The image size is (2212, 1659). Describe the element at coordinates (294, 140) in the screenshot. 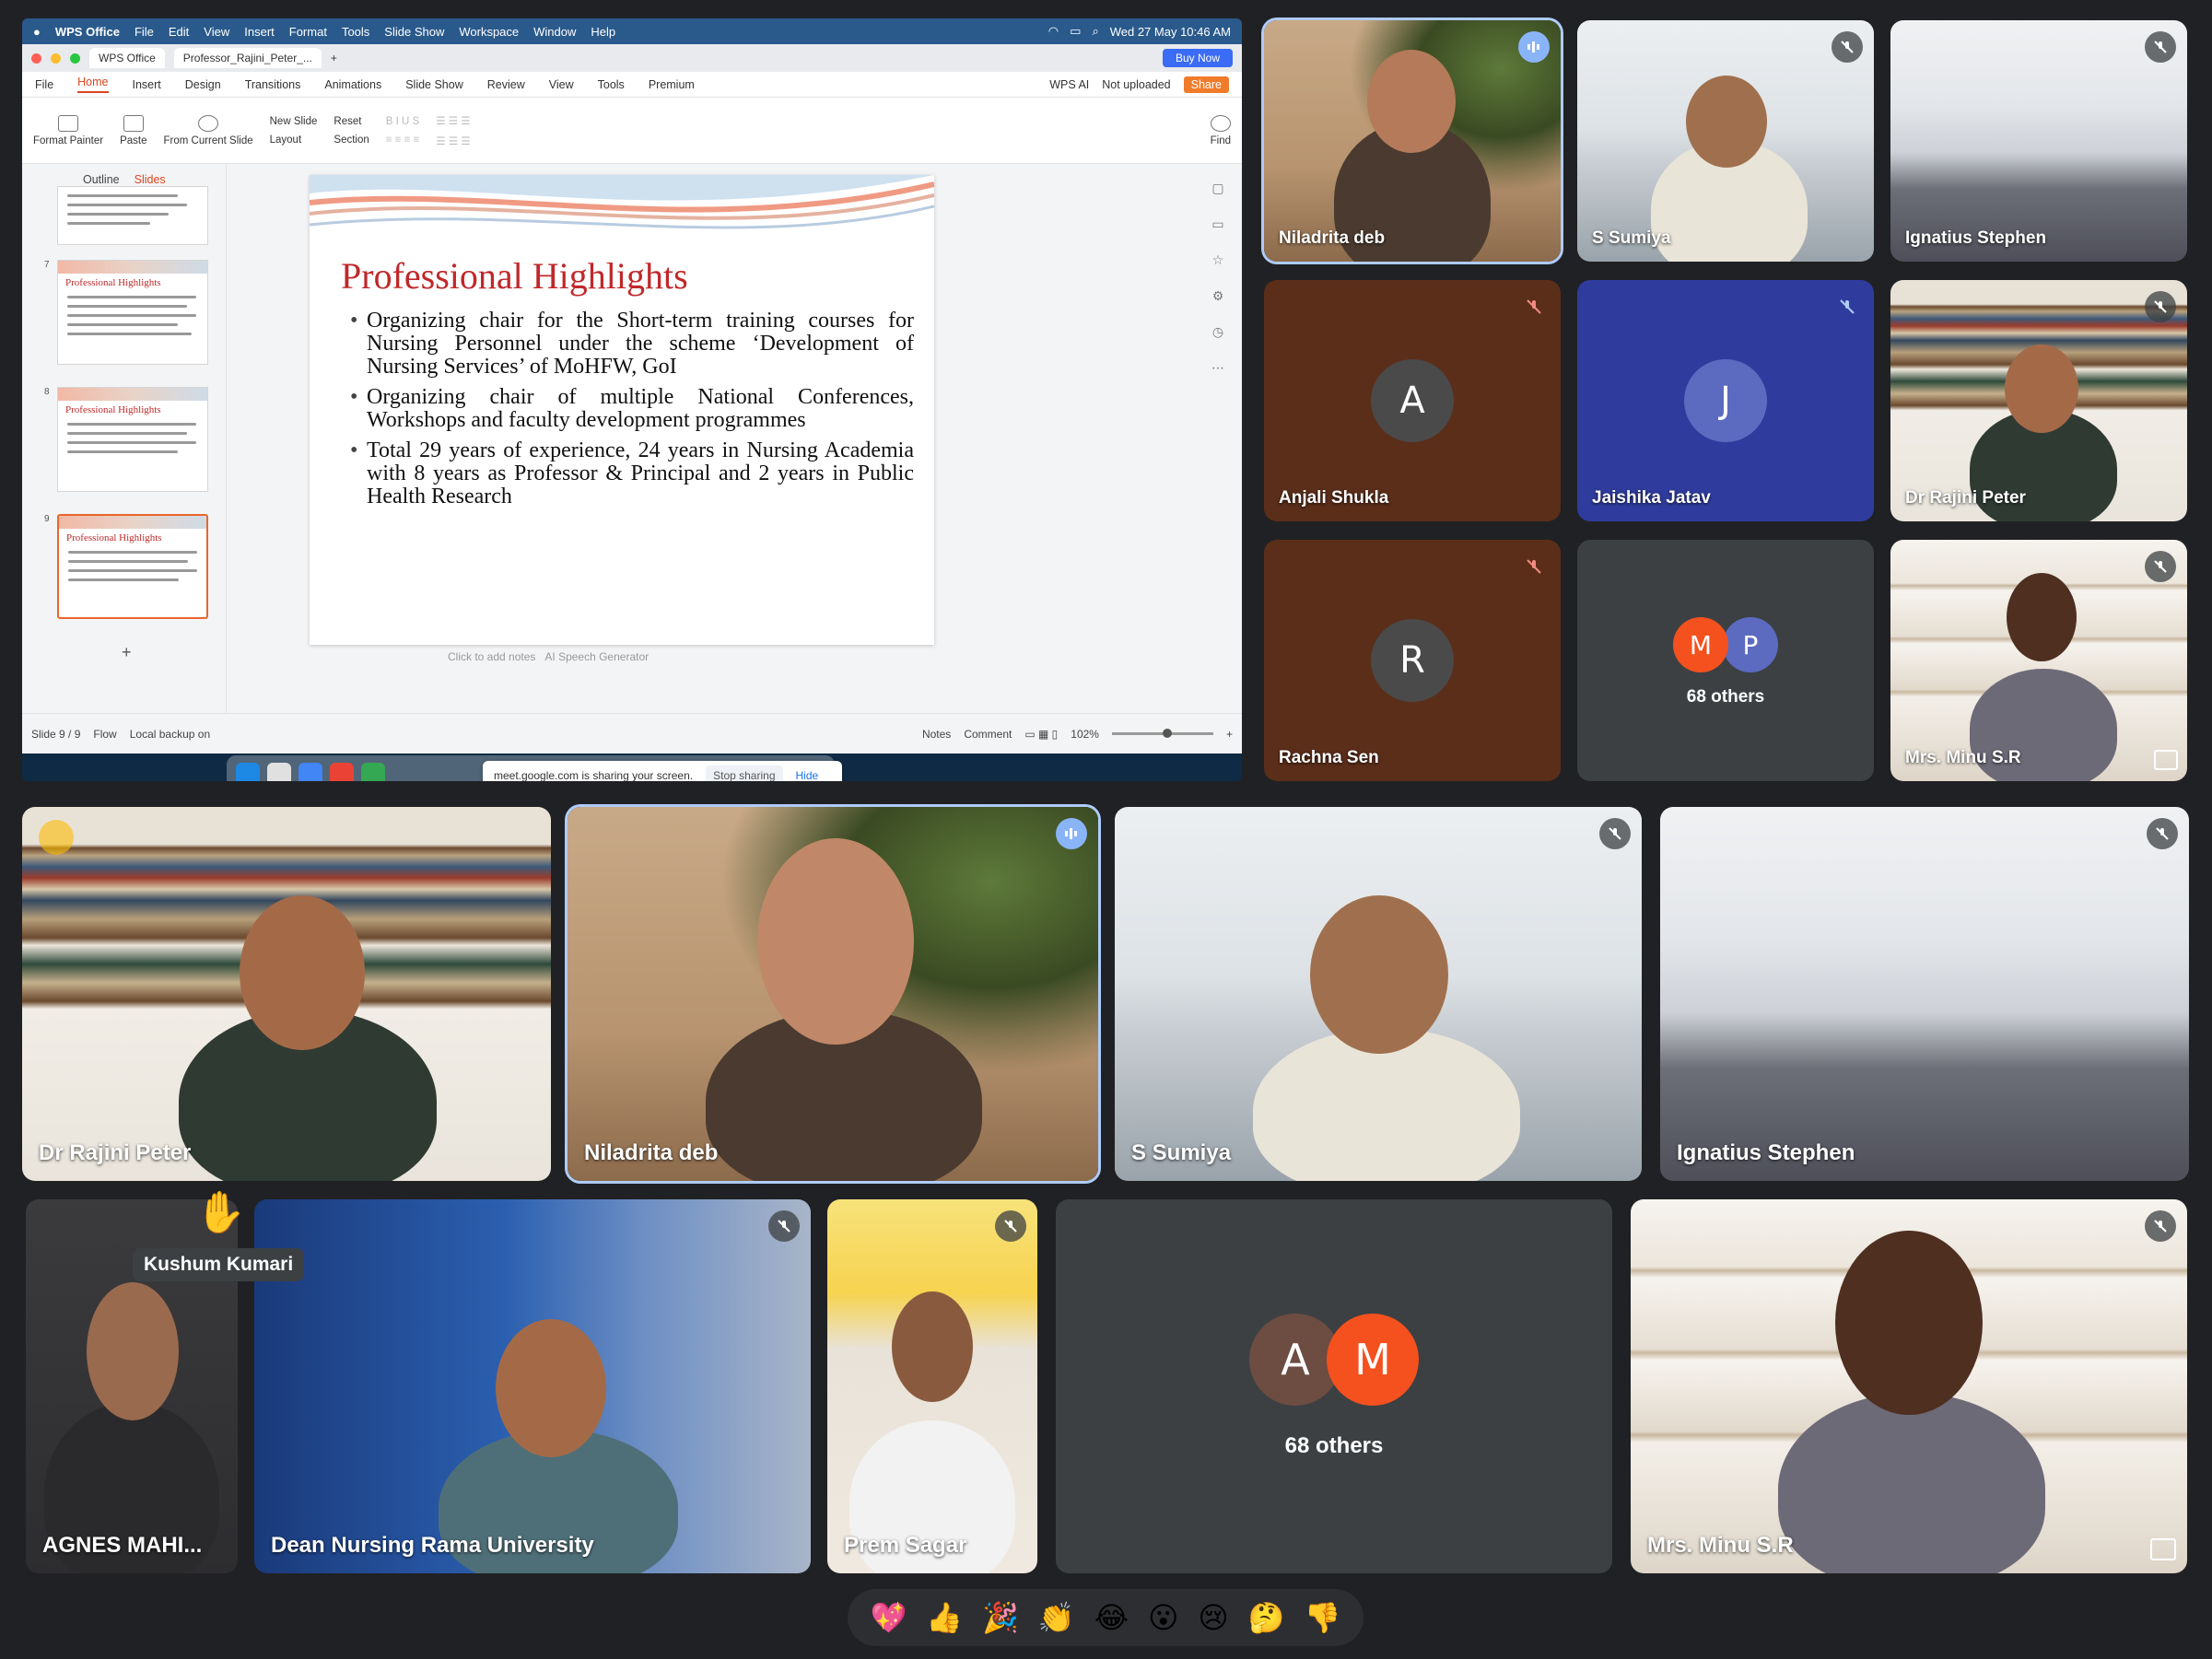

I see `layout-button: Layout` at that location.